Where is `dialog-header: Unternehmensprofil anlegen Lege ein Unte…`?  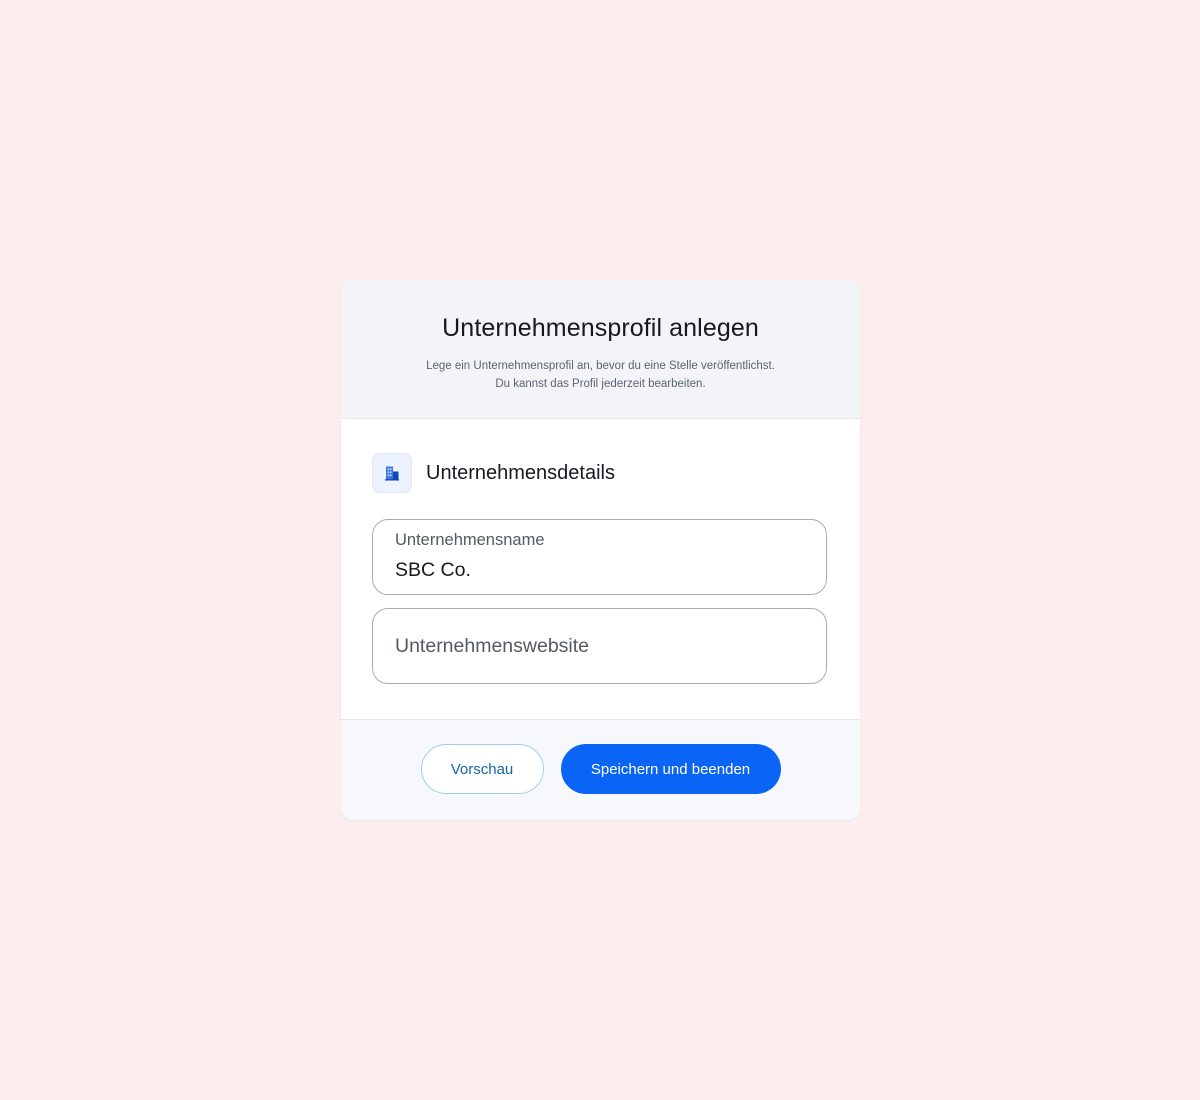 dialog-header: Unternehmensprofil anlegen Lege ein Unte… is located at coordinates (600, 349).